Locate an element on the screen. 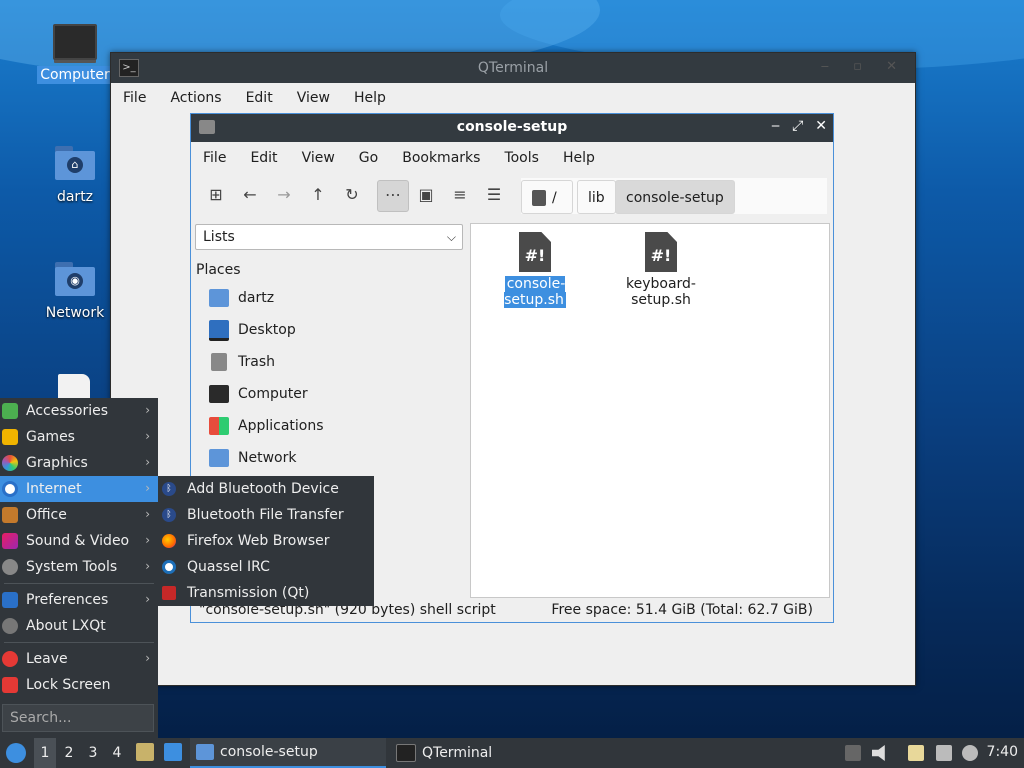  window-controls: ‒ ▫ ✕ is located at coordinates (864, 66).